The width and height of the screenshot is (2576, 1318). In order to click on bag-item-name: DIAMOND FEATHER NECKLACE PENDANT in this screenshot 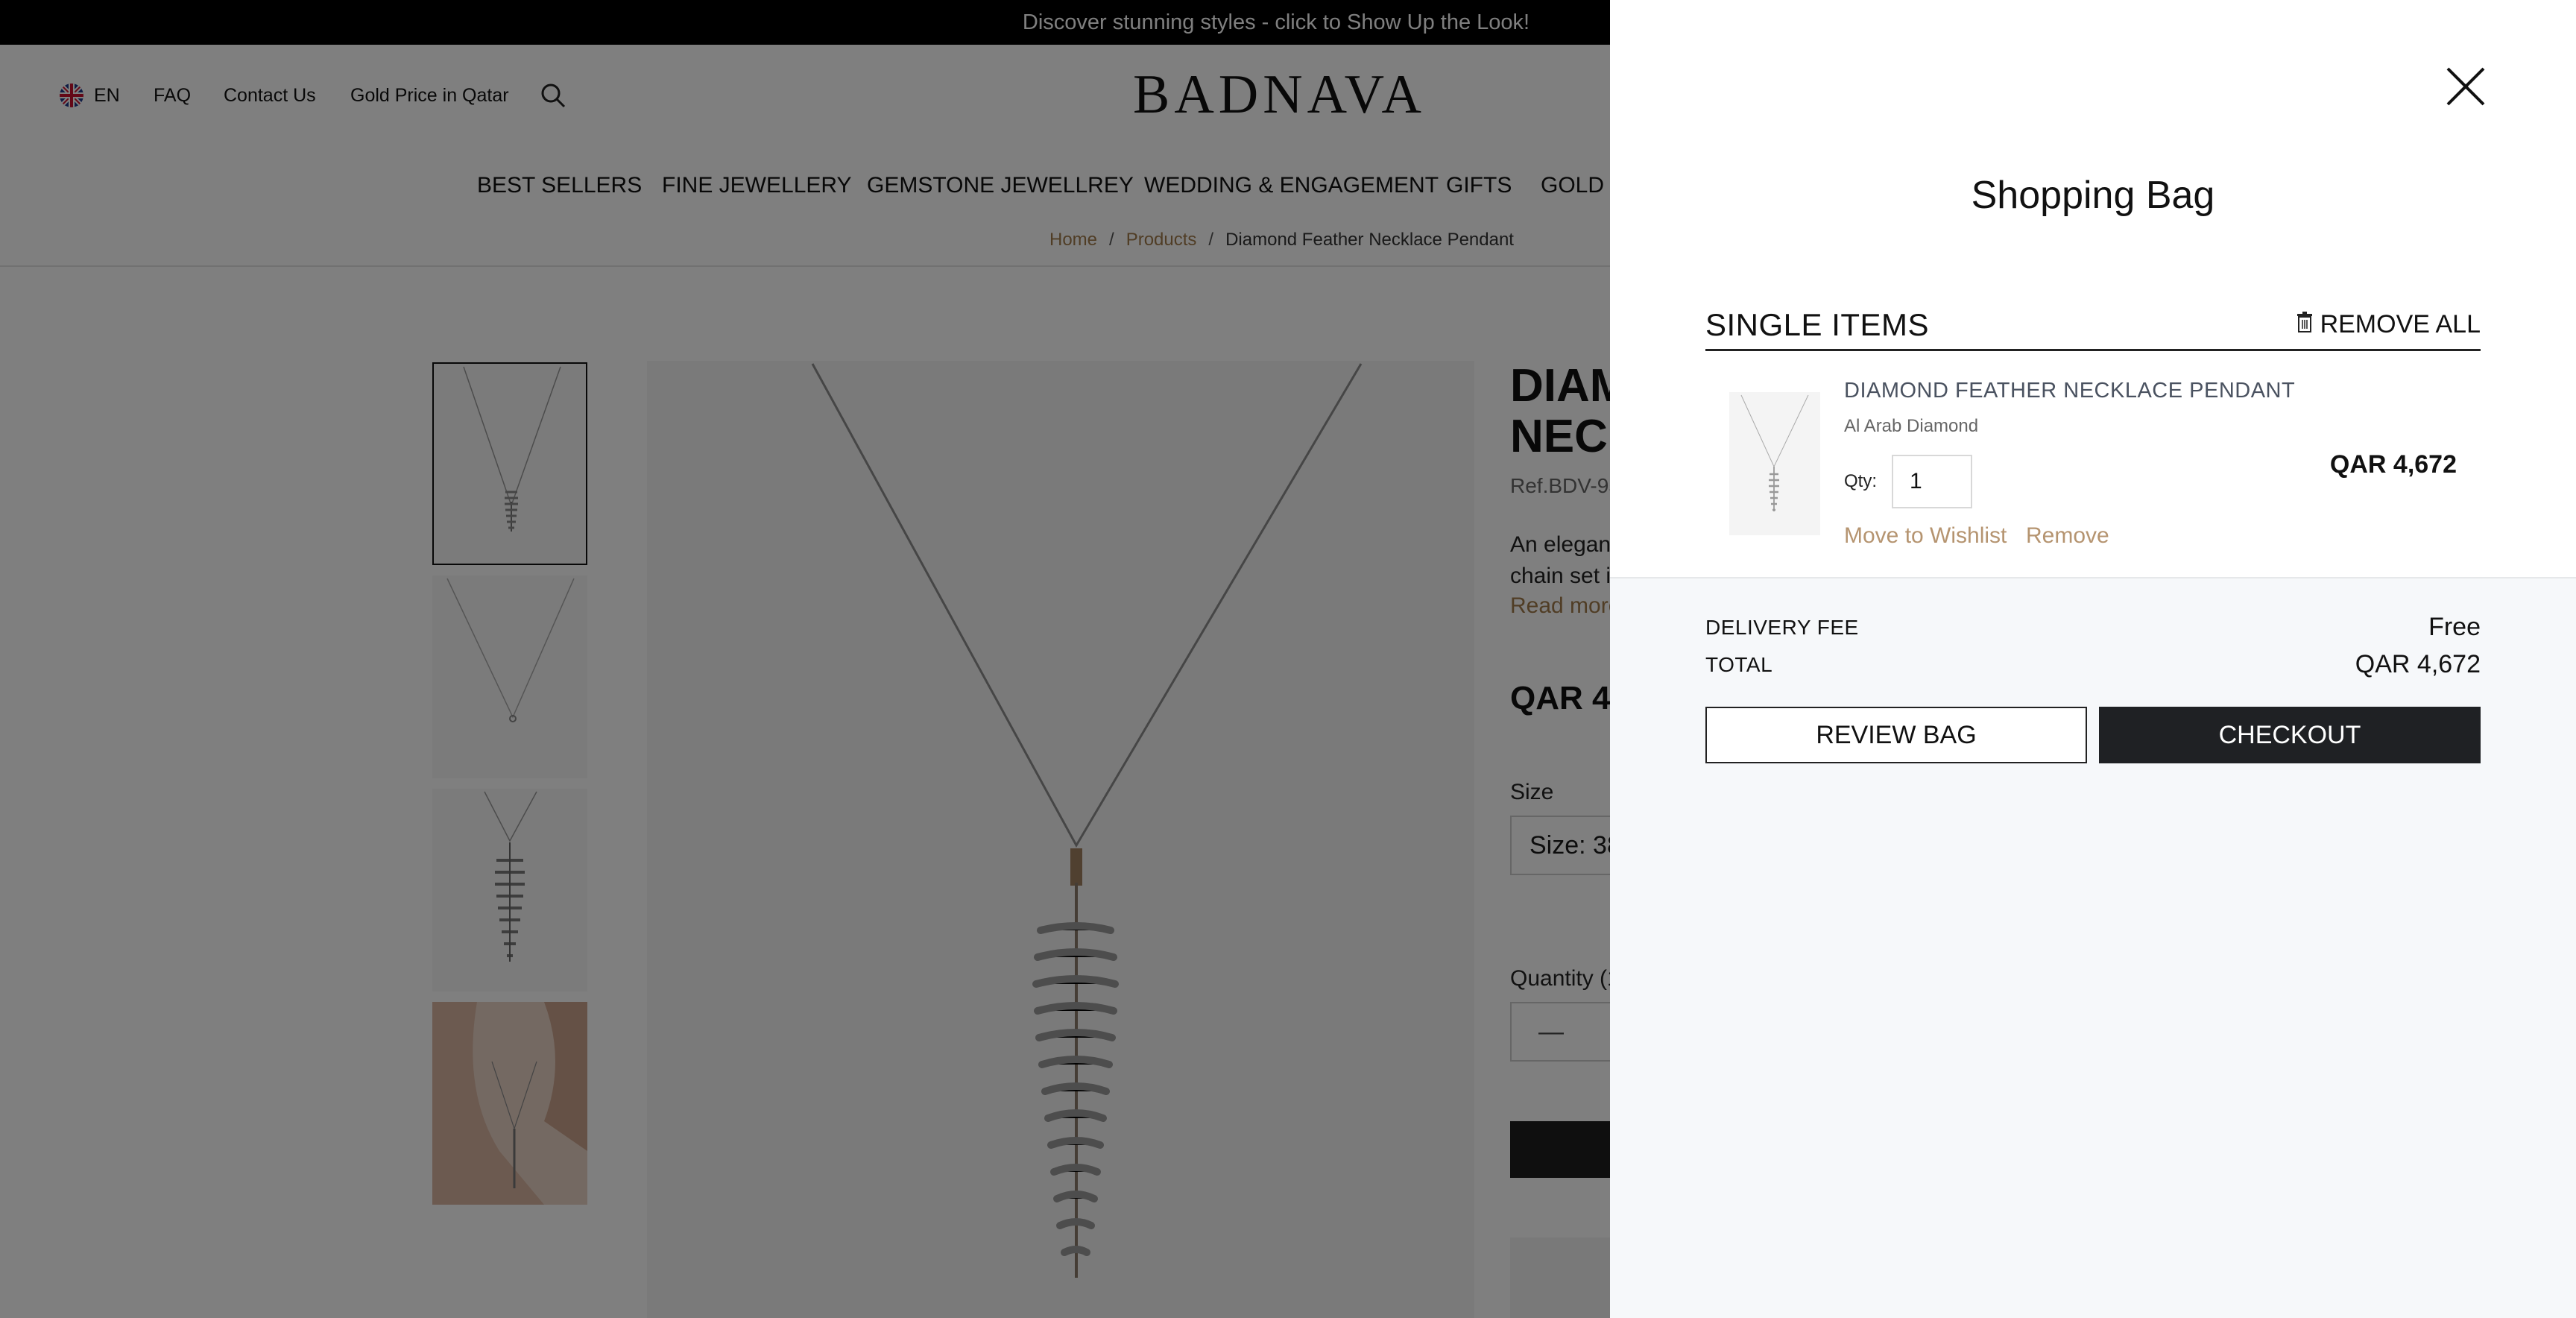, I will do `click(2069, 391)`.